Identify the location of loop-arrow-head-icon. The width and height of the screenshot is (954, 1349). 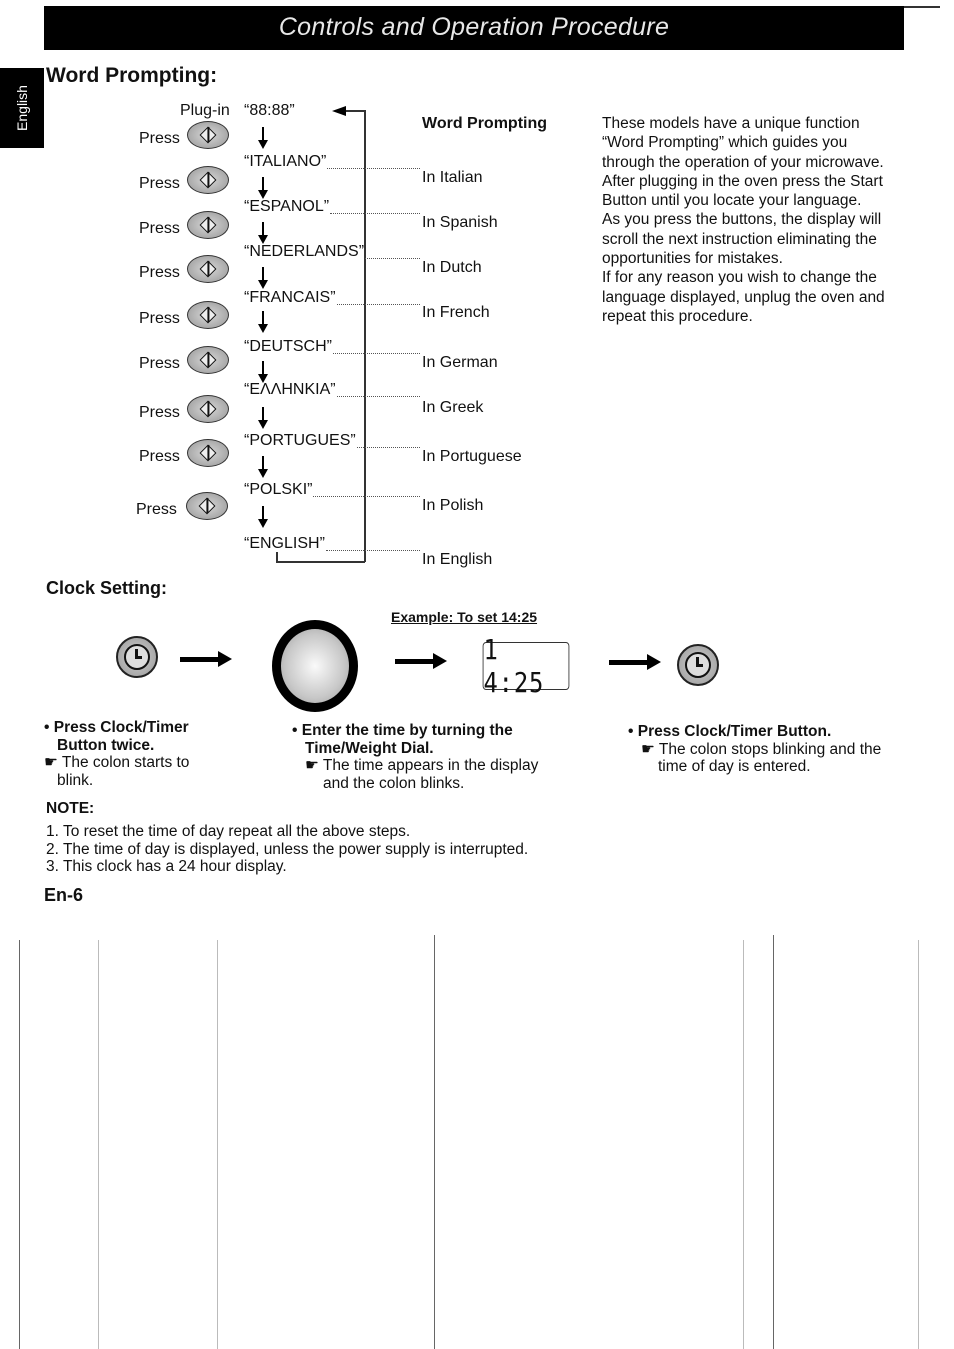
(339, 111).